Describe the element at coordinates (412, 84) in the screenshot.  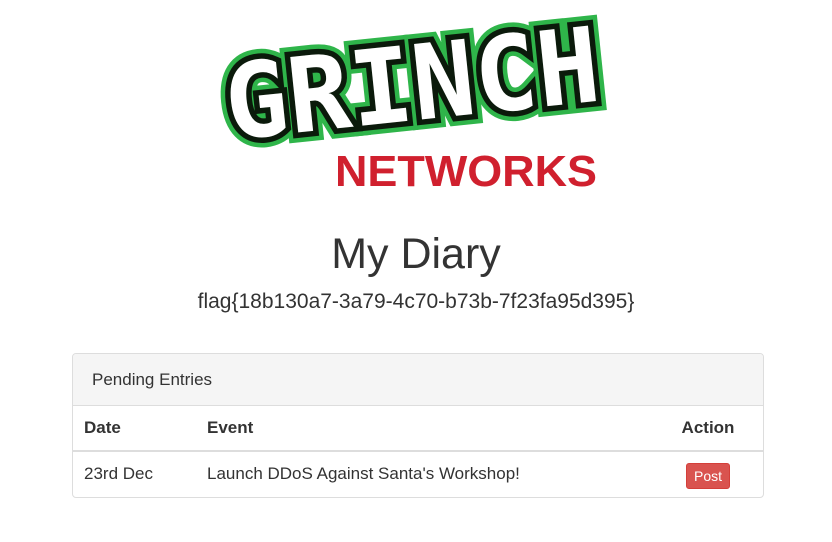
I see `logo-grinch-text: GRINCH` at that location.